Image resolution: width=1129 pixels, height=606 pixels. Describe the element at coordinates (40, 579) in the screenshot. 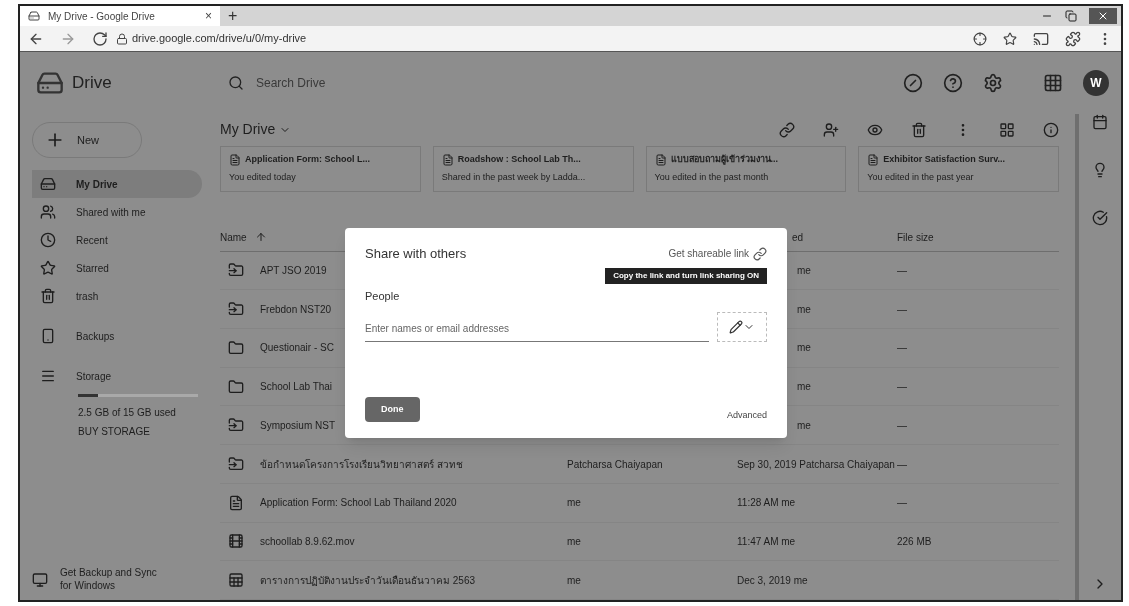

I see `monitor-icon` at that location.